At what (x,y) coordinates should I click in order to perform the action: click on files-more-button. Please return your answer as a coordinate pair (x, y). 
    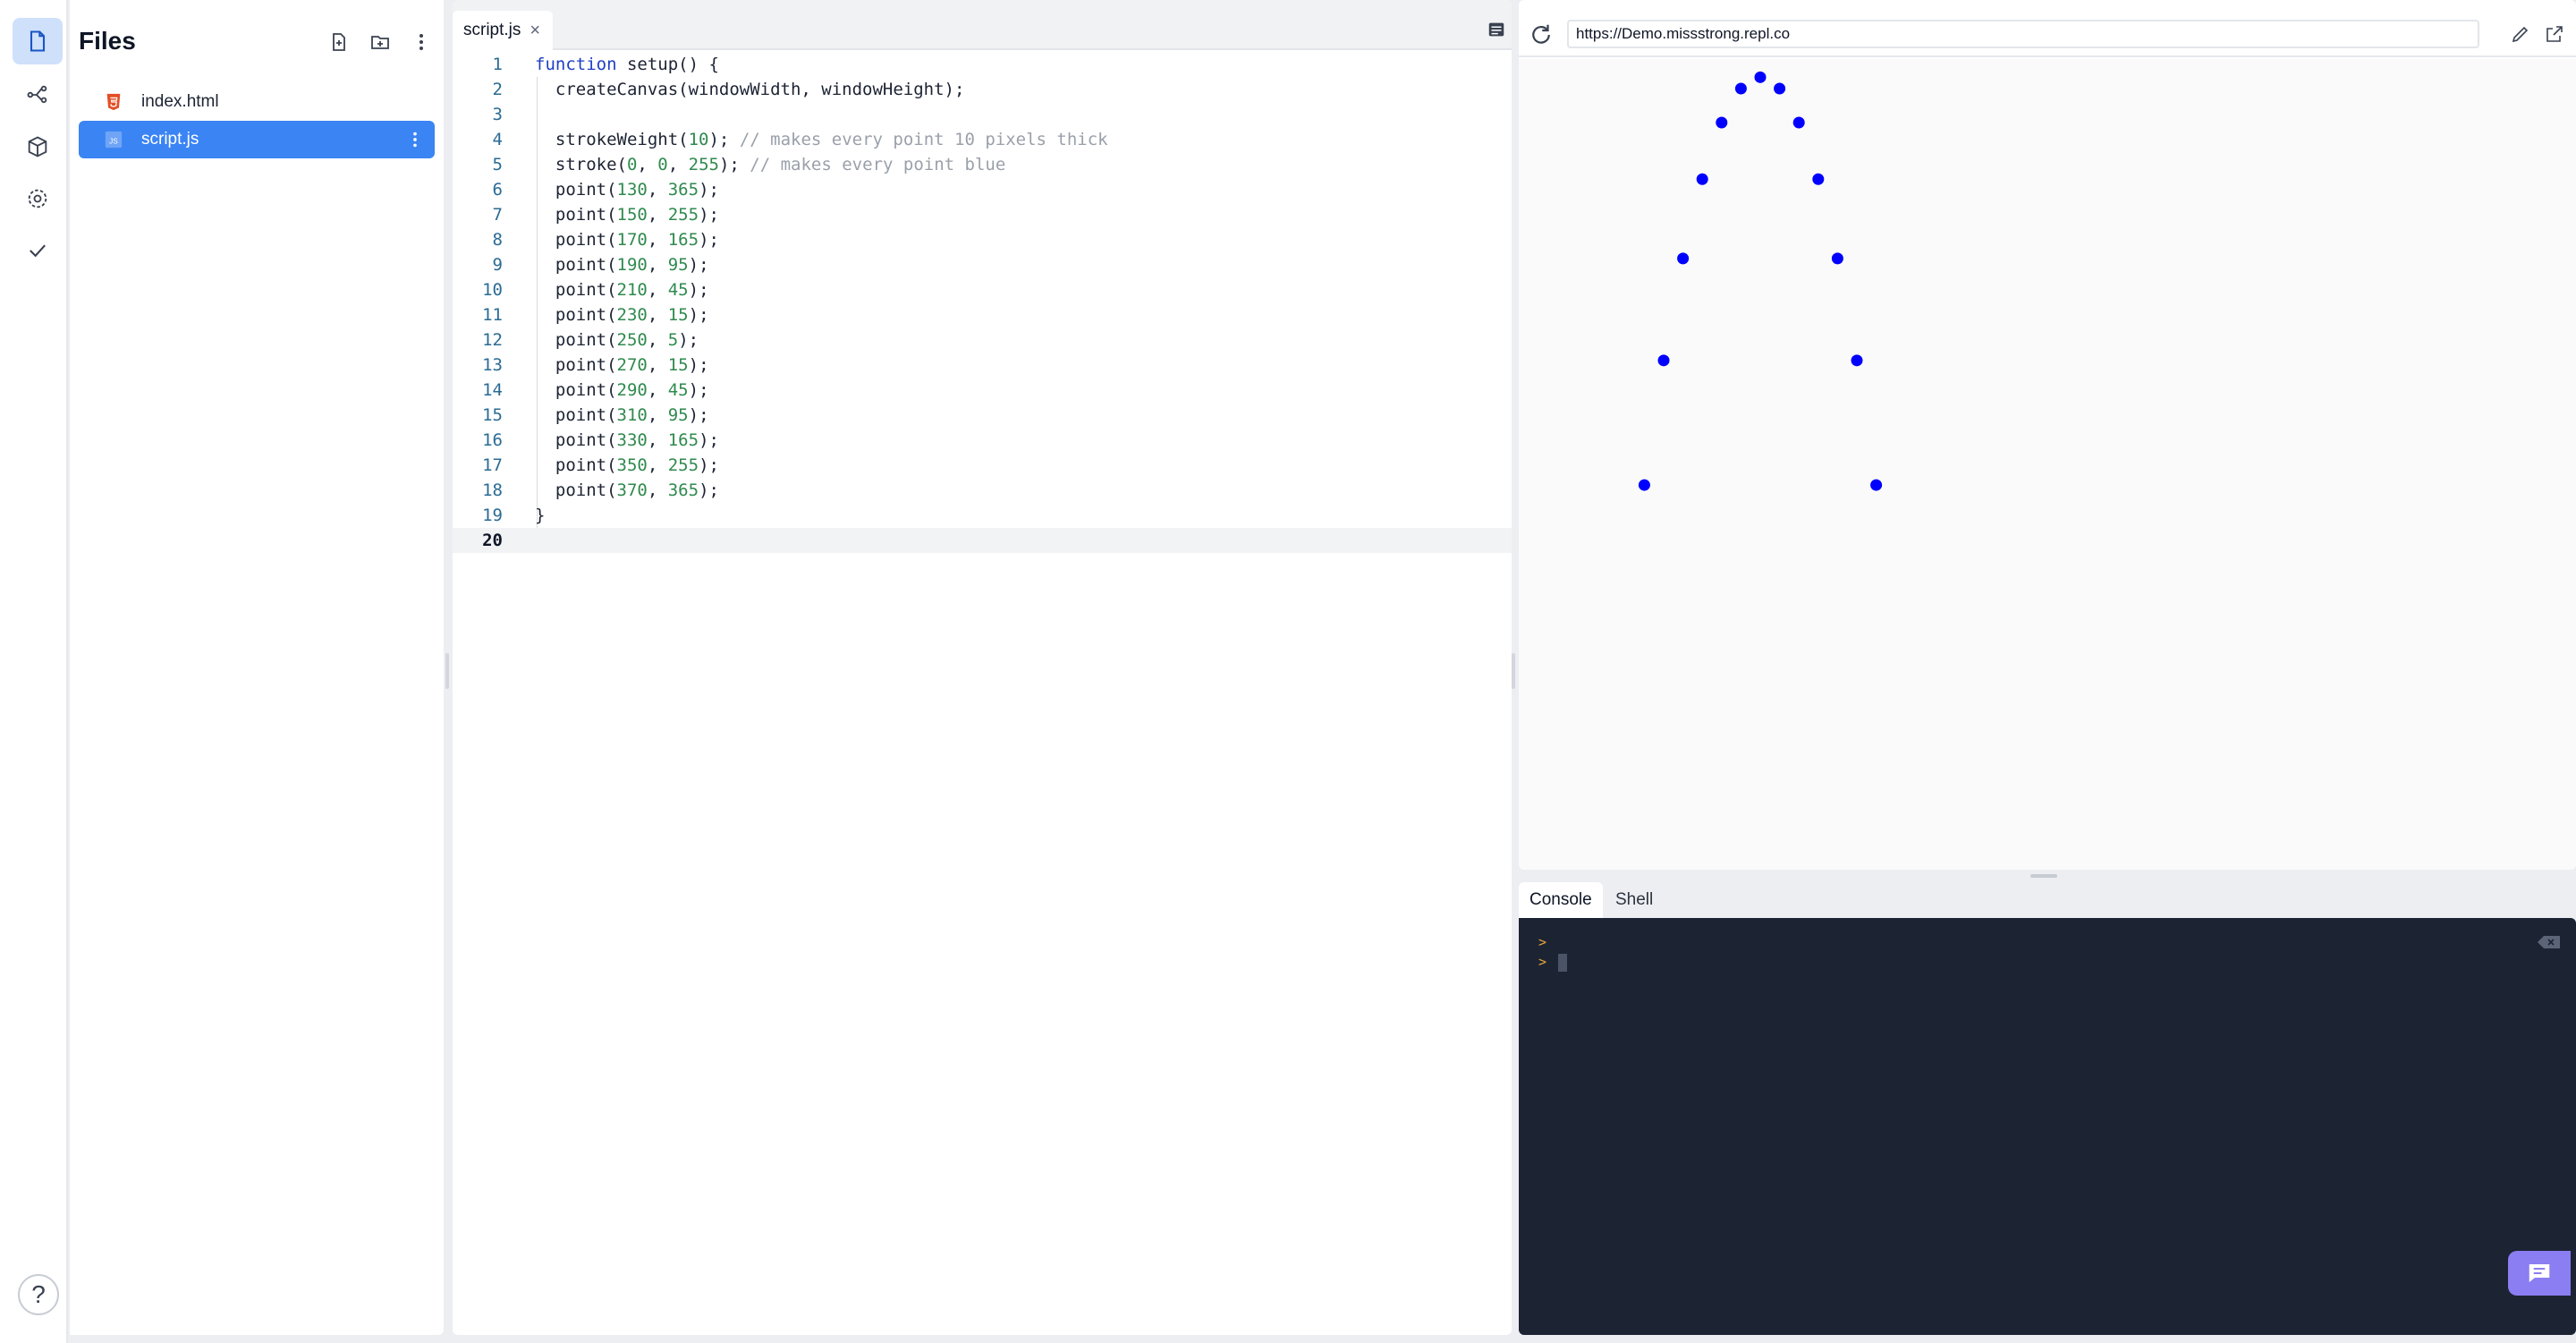
    Looking at the image, I should click on (421, 42).